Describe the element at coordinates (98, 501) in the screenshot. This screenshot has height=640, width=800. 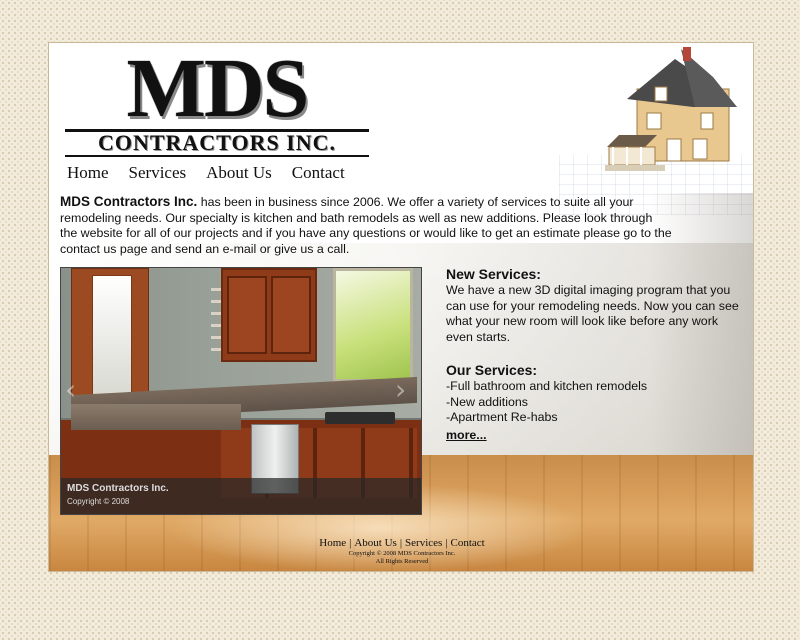
I see `caption-copyright: Copyright © 2008` at that location.